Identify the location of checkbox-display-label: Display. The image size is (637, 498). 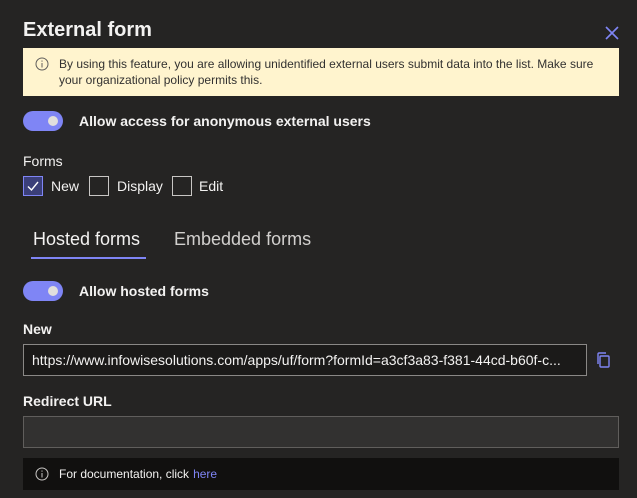
(140, 186).